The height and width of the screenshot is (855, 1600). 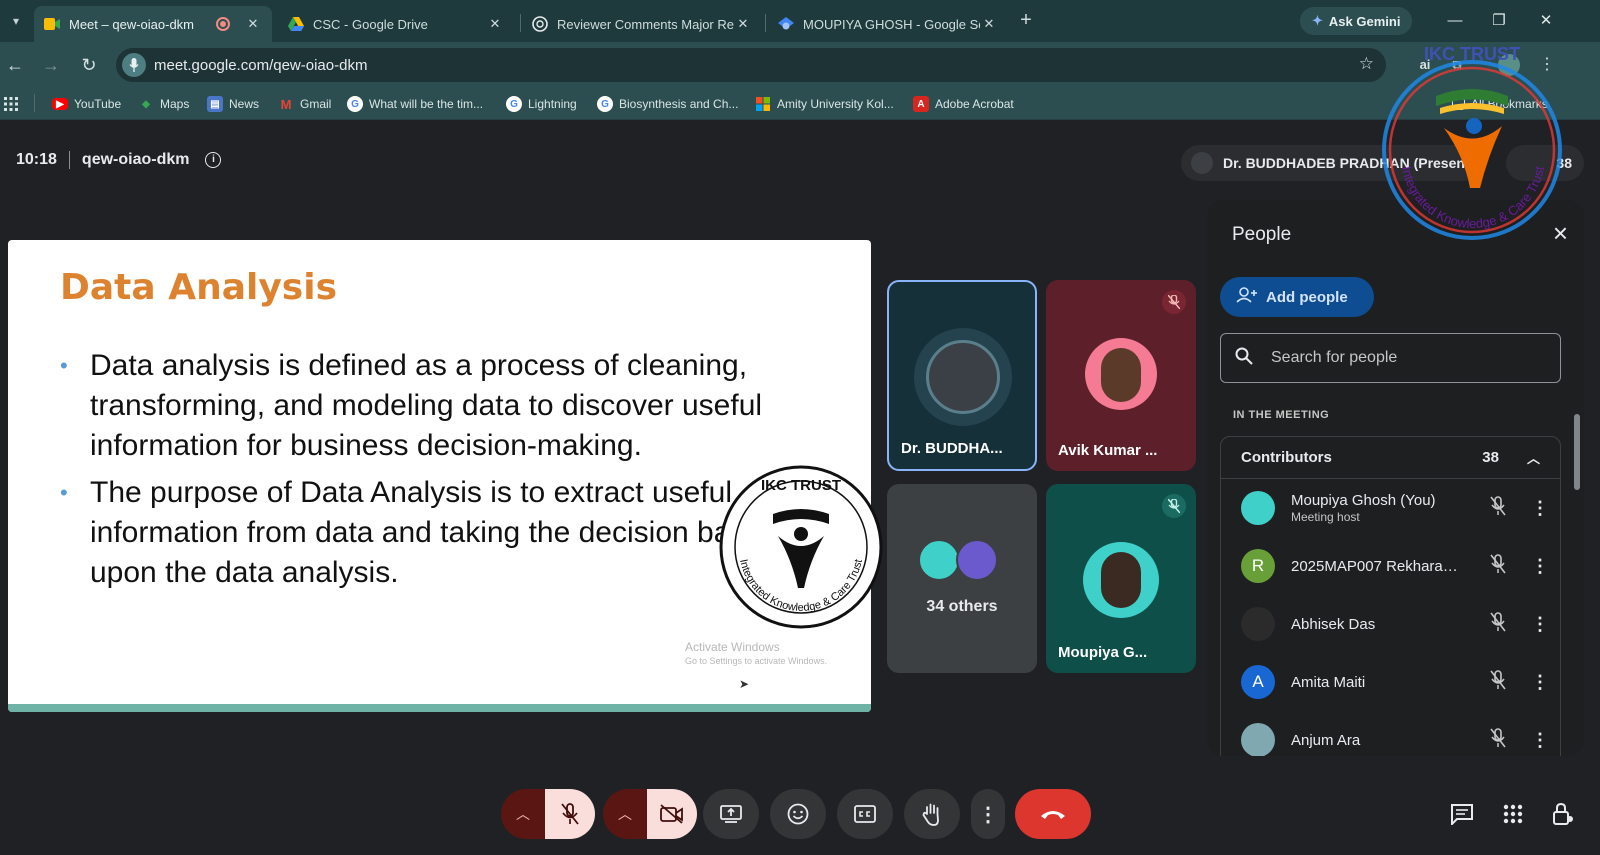 I want to click on recording-indicator-icon, so click(x=223, y=24).